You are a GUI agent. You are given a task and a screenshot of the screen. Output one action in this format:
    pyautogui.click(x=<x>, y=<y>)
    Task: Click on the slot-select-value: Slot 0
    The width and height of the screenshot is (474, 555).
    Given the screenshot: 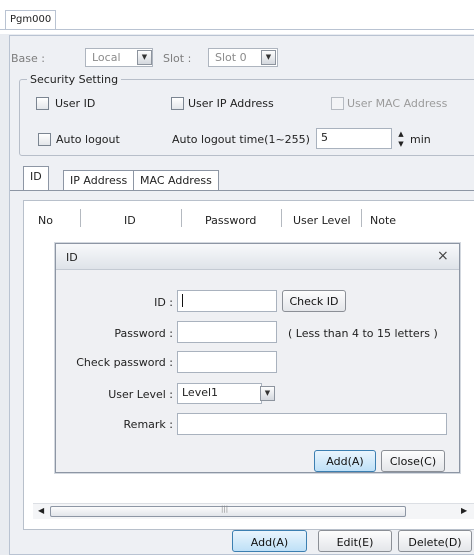 What is the action you would take?
    pyautogui.click(x=231, y=57)
    